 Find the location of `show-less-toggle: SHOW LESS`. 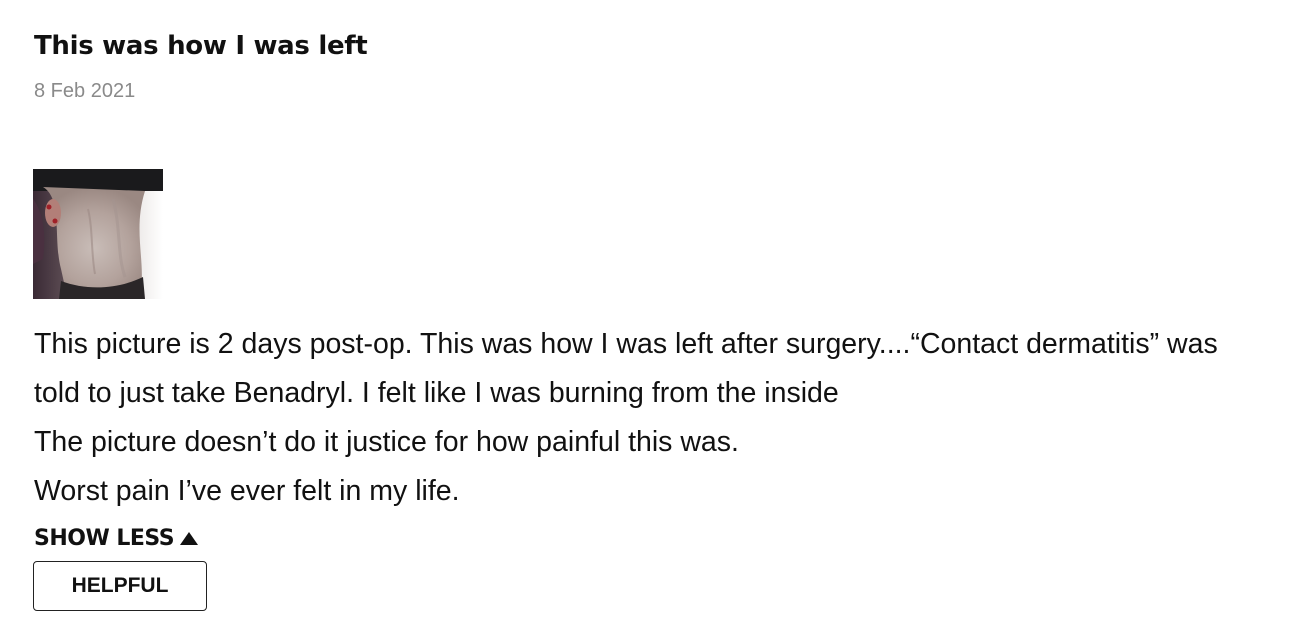

show-less-toggle: SHOW LESS is located at coordinates (116, 539).